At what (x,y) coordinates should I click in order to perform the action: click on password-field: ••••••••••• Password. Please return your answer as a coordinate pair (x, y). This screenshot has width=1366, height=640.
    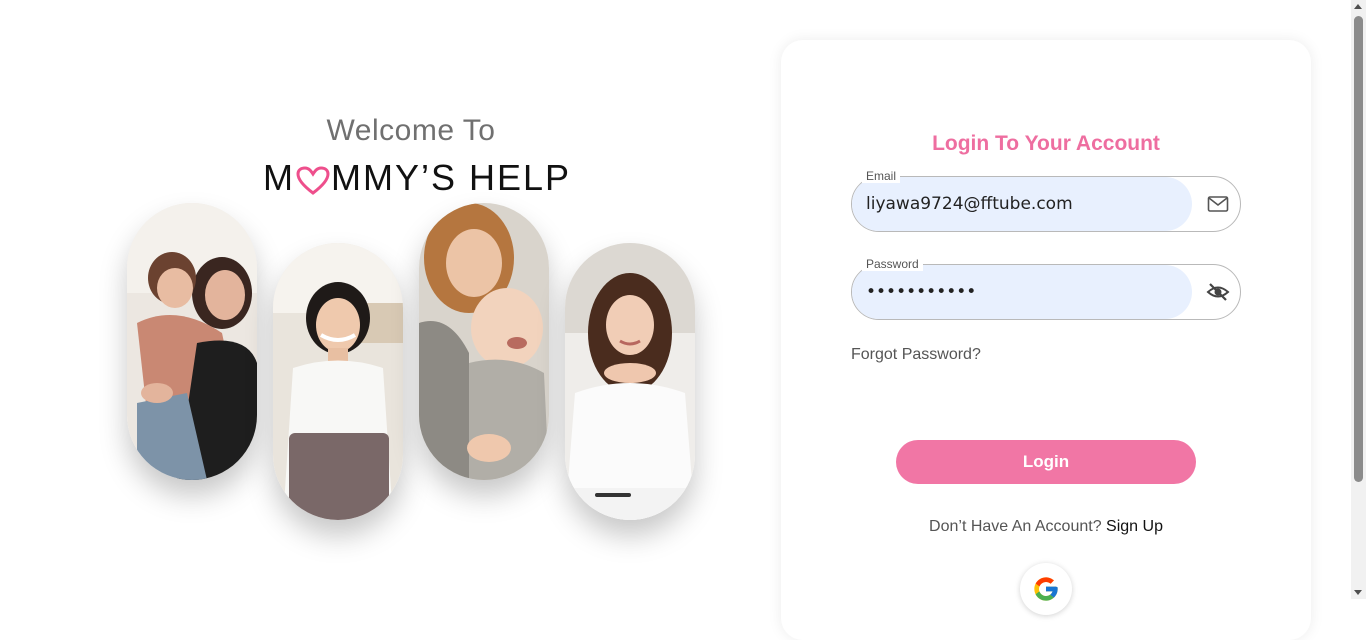
    Looking at the image, I should click on (1046, 288).